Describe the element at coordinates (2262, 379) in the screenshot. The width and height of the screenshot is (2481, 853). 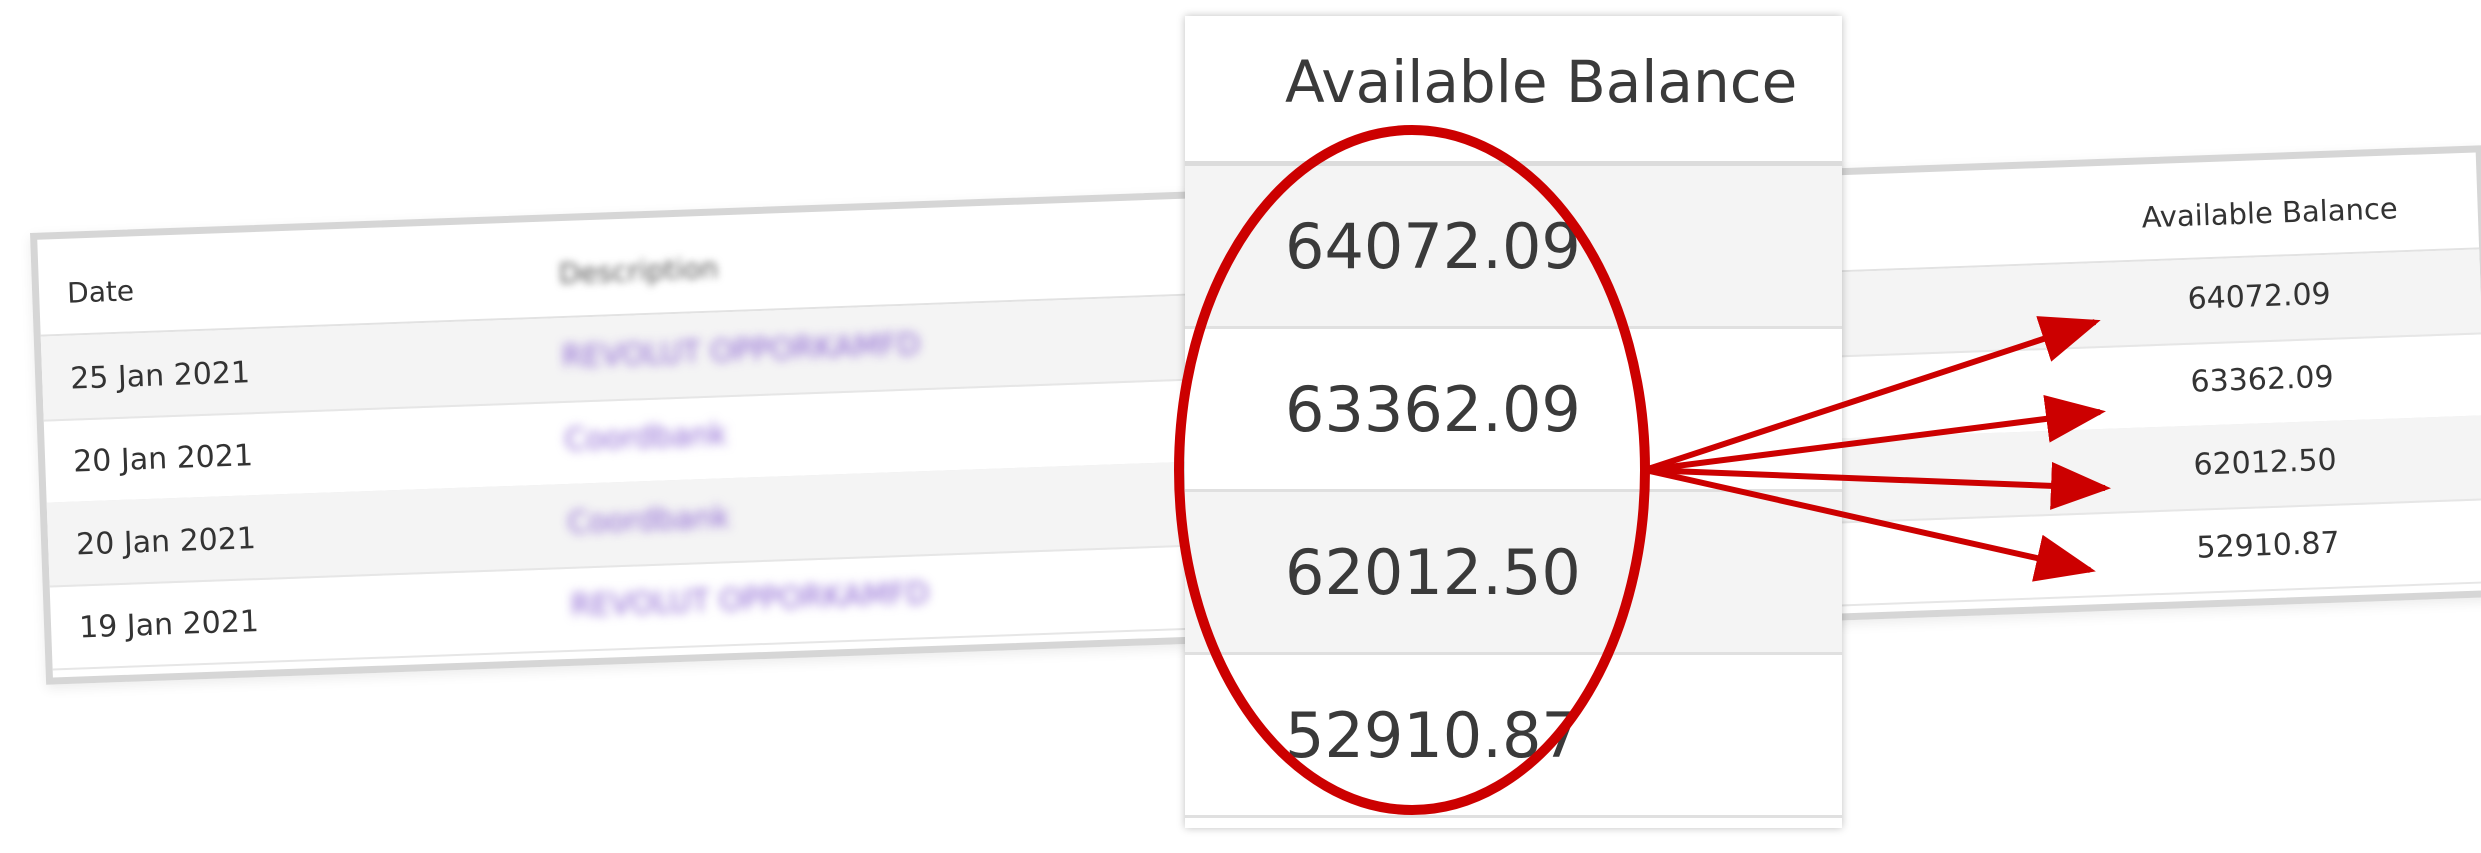
I see `row-balance: 63362.09` at that location.